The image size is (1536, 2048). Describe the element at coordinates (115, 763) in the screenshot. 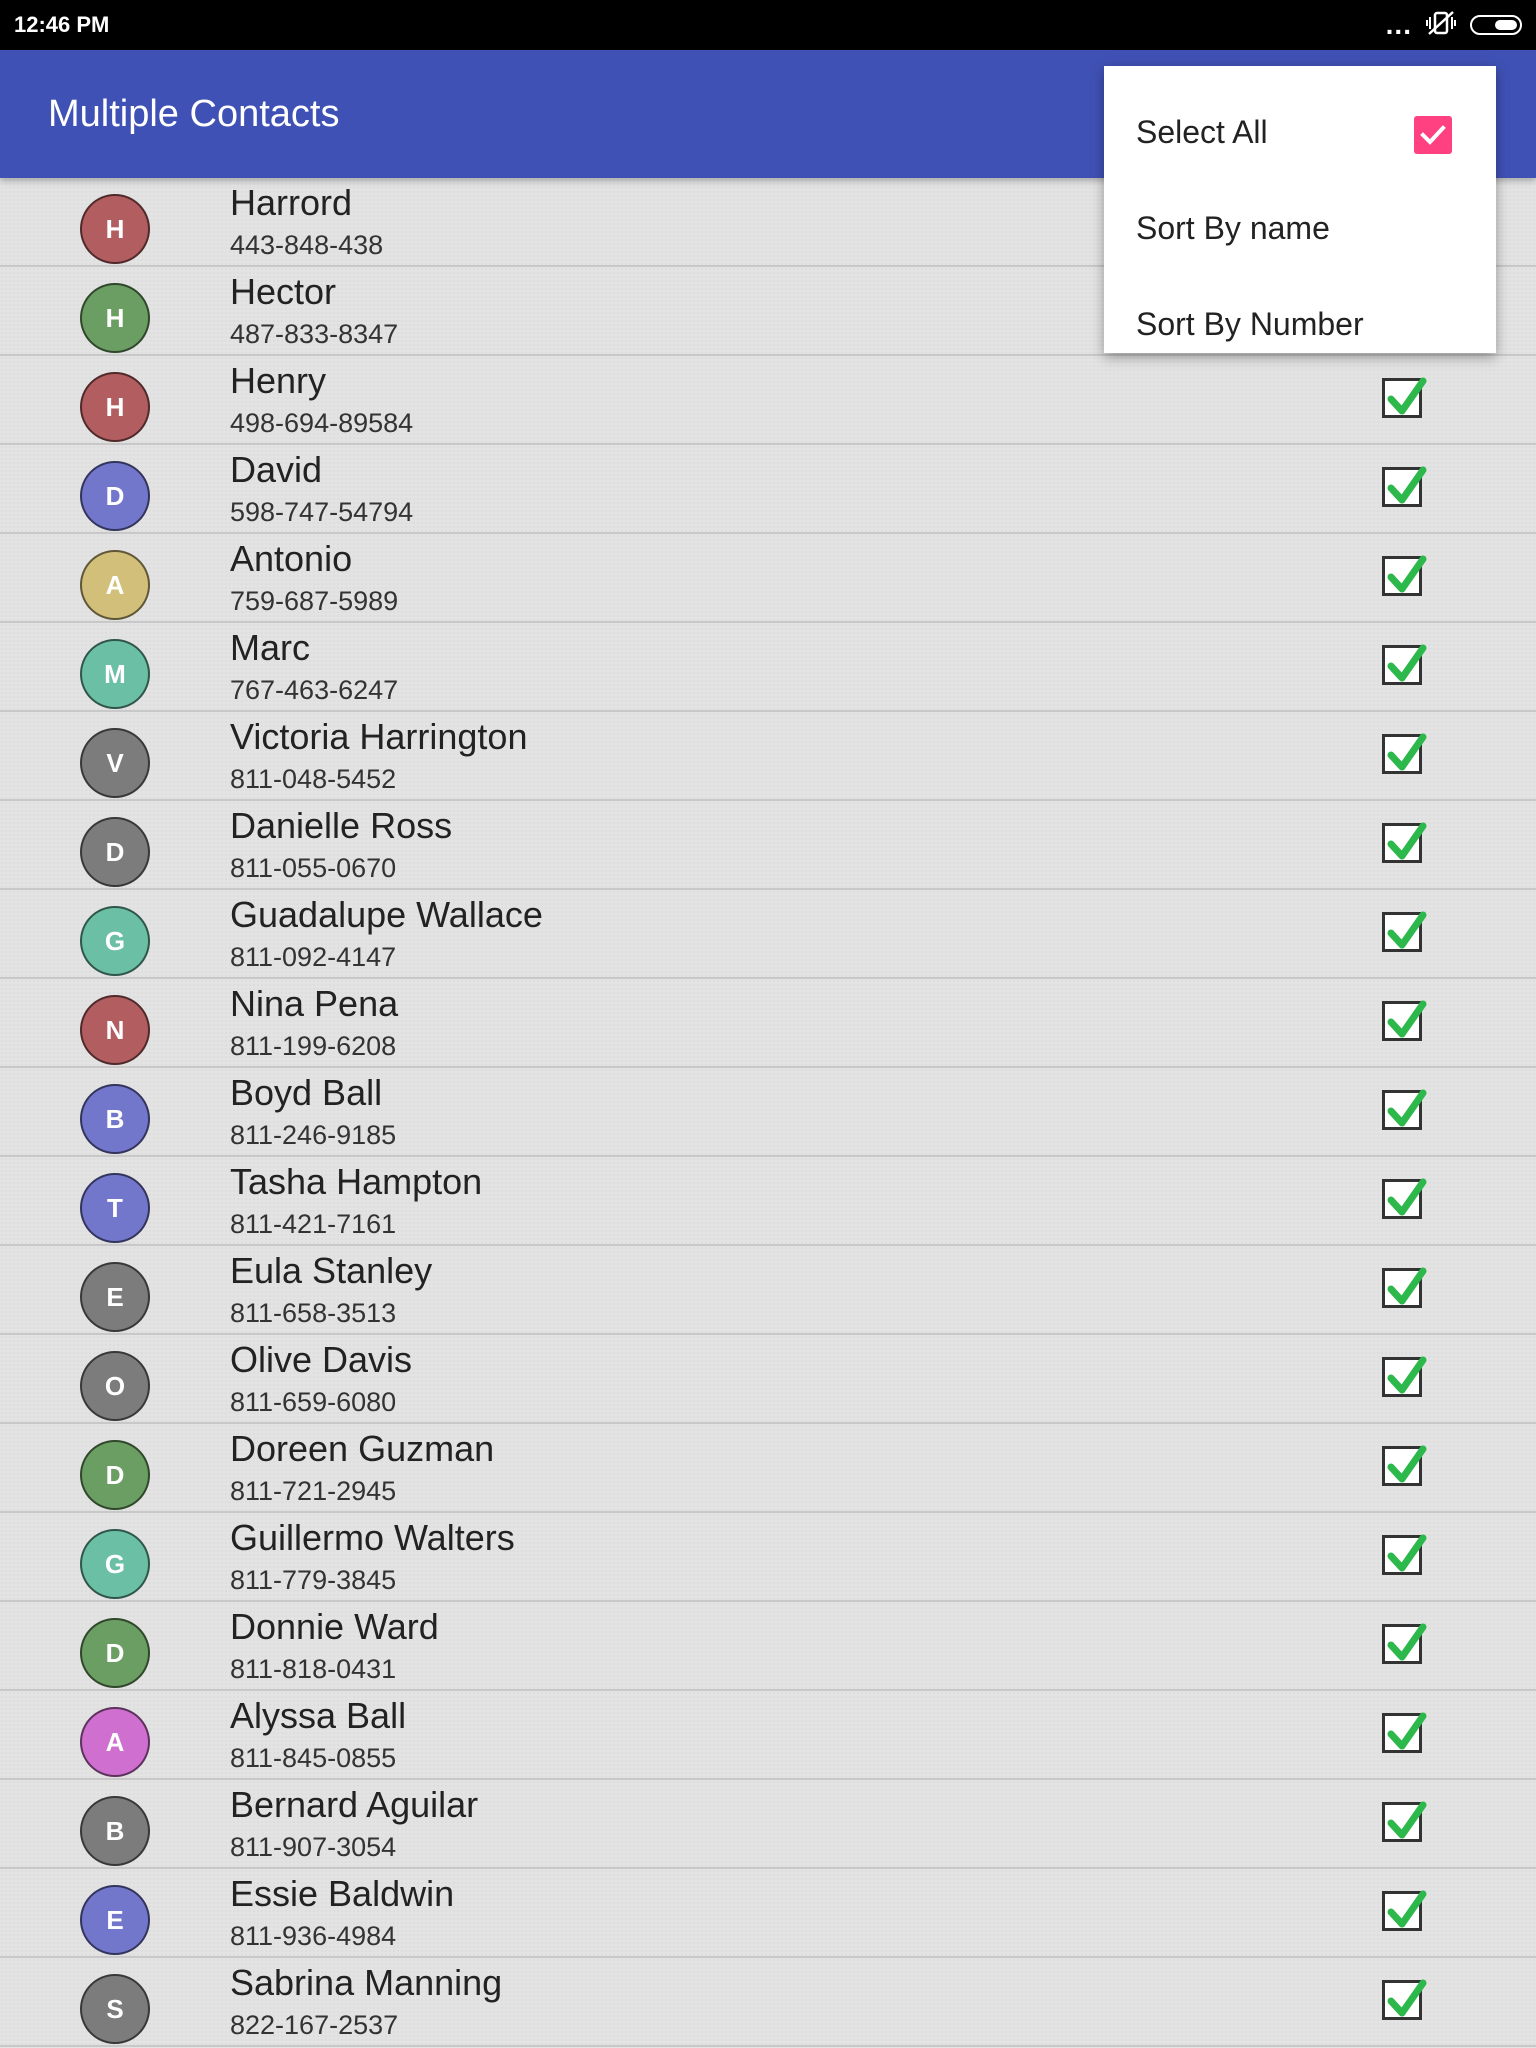

I see `avatar: V` at that location.